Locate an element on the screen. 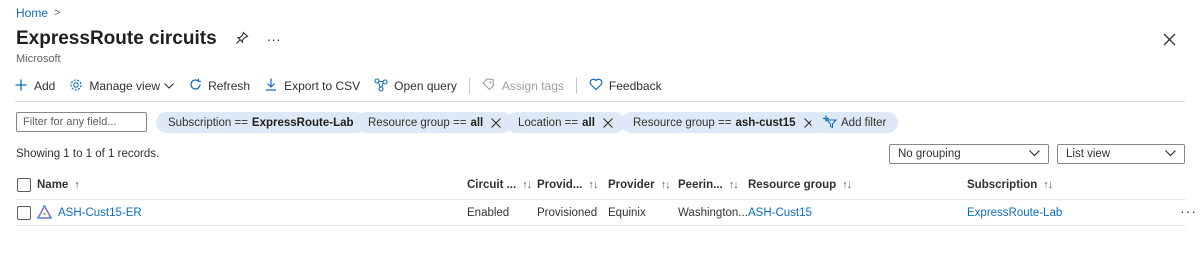 This screenshot has width=1200, height=256. resource-group-link: ASH-Cust15 is located at coordinates (780, 213).